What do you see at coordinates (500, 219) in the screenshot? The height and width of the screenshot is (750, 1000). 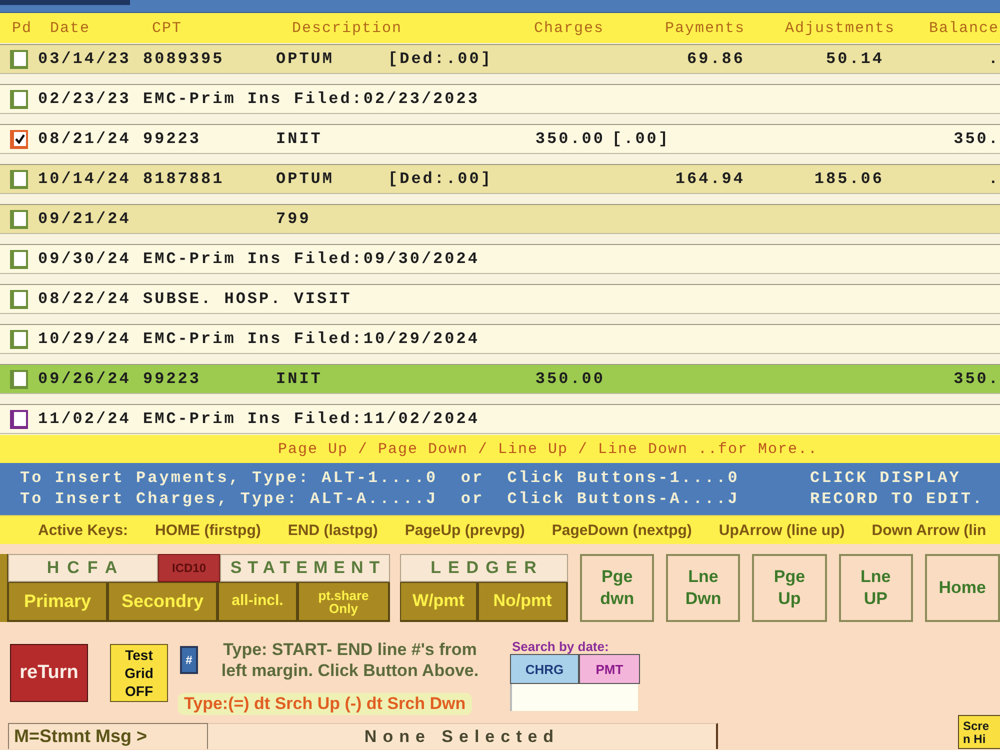 I see `ledger-row: 09/21/24 799` at bounding box center [500, 219].